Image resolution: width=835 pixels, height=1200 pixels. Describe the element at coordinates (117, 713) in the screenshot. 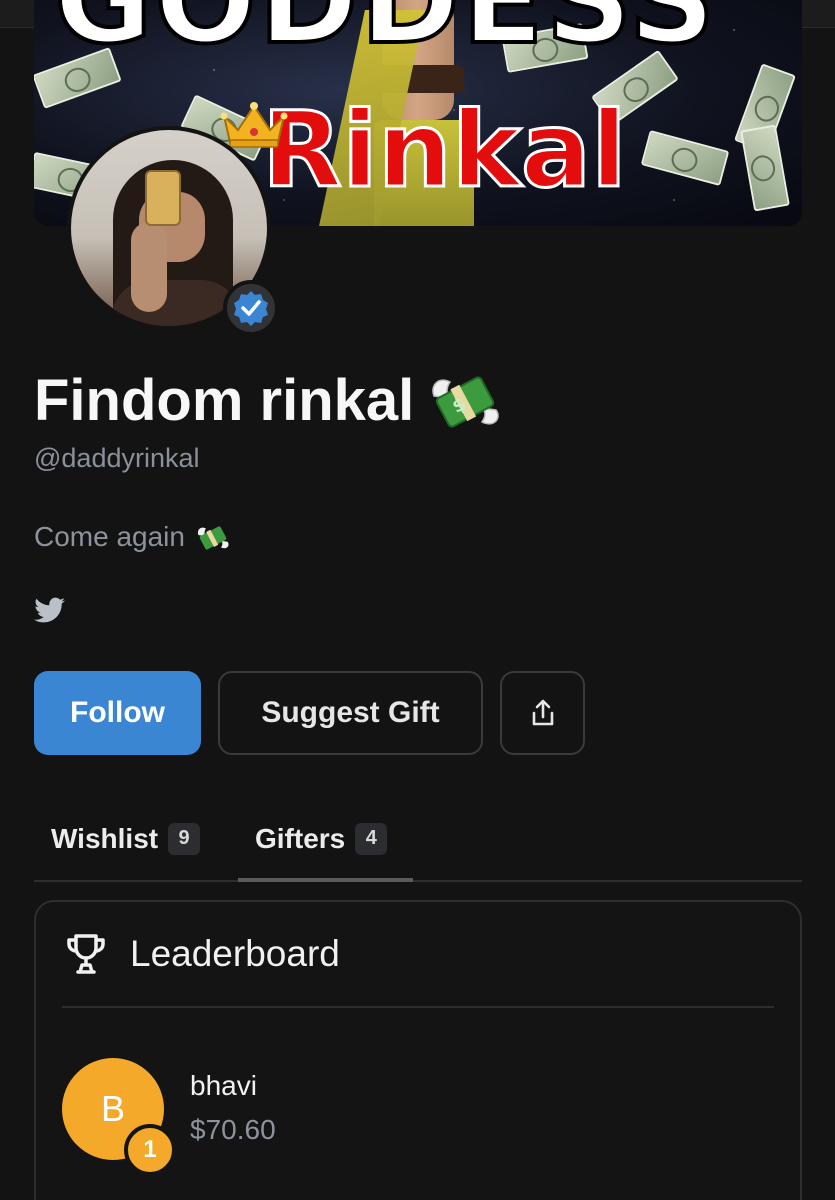

I see `follow-button: Follow` at that location.